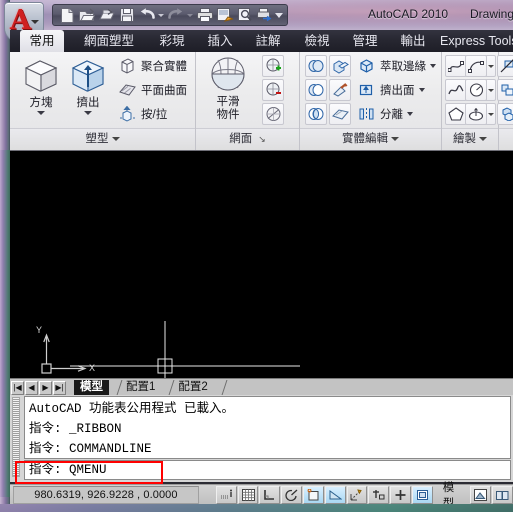 The height and width of the screenshot is (512, 513). Describe the element at coordinates (379, 495) in the screenshot. I see `allow-ucs-icon` at that location.